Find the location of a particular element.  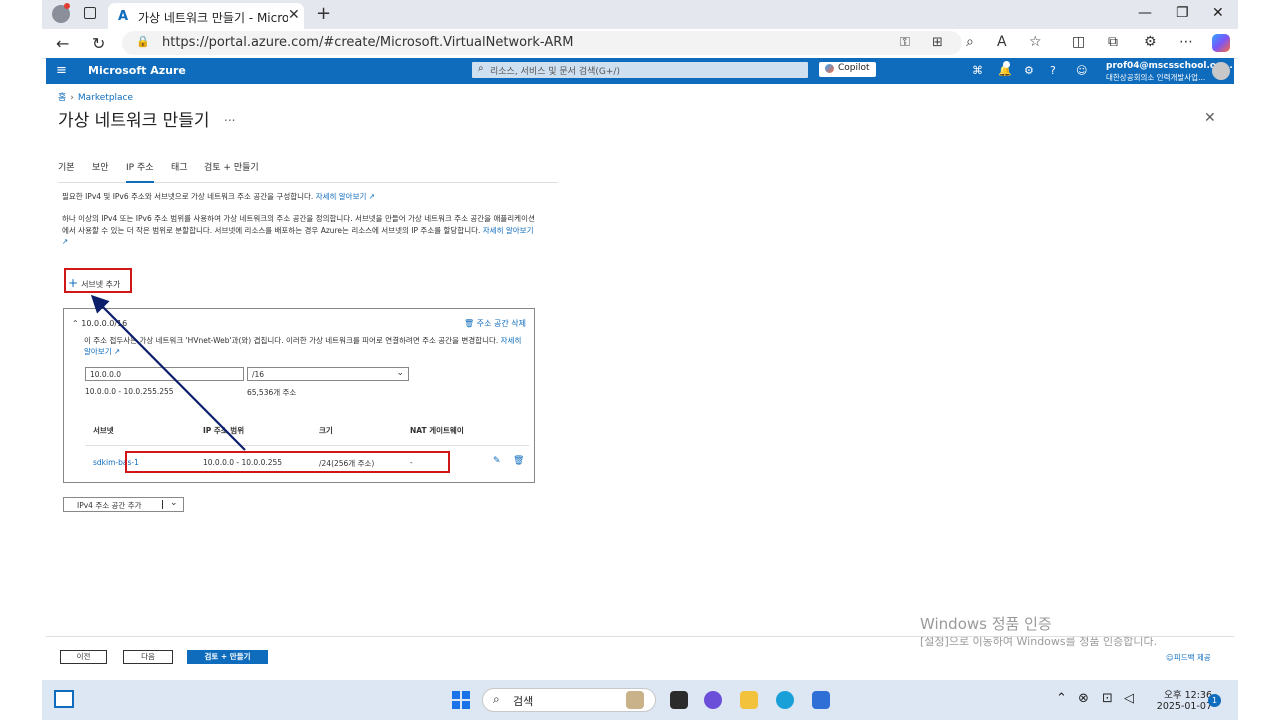

read-aloud-icon: A is located at coordinates (1002, 42).